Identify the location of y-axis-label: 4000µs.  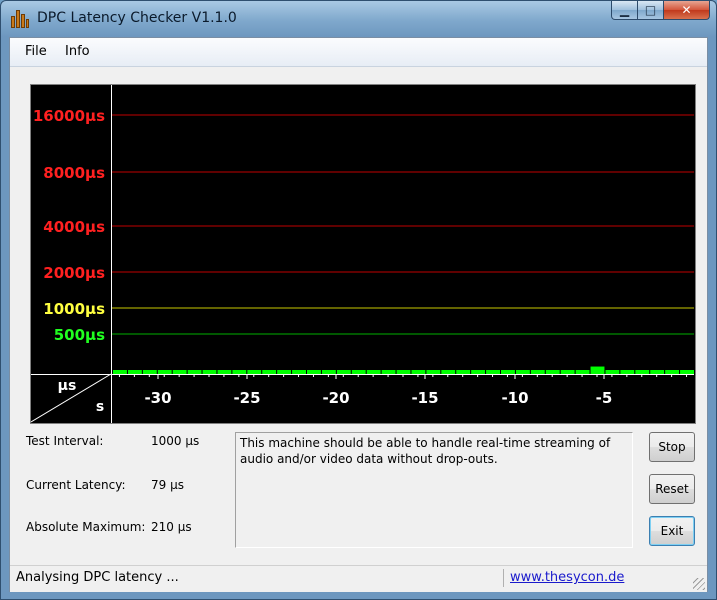
(74, 227).